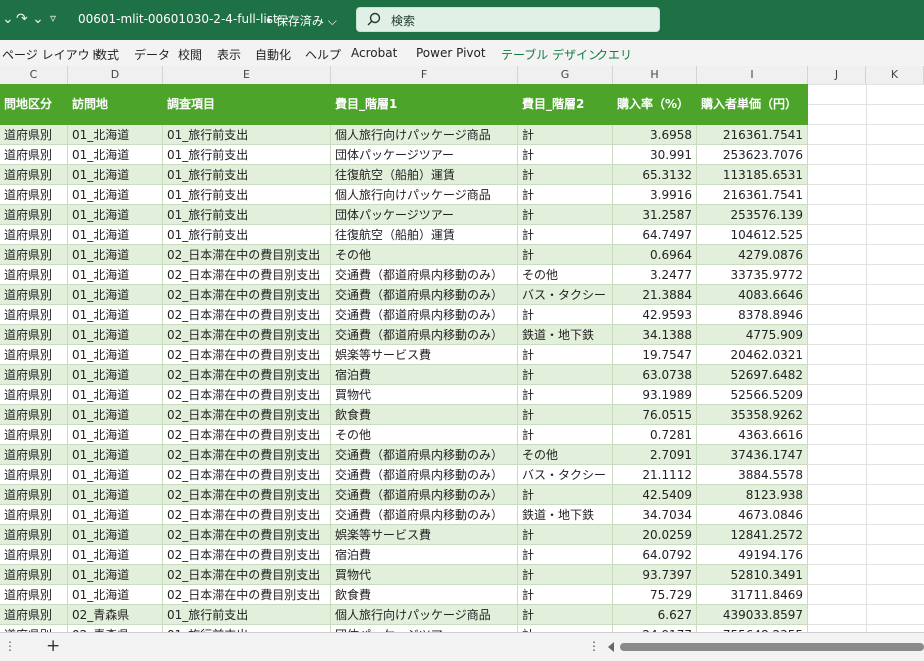 The height and width of the screenshot is (661, 924). I want to click on table-cell: 64.0792, so click(655, 555).